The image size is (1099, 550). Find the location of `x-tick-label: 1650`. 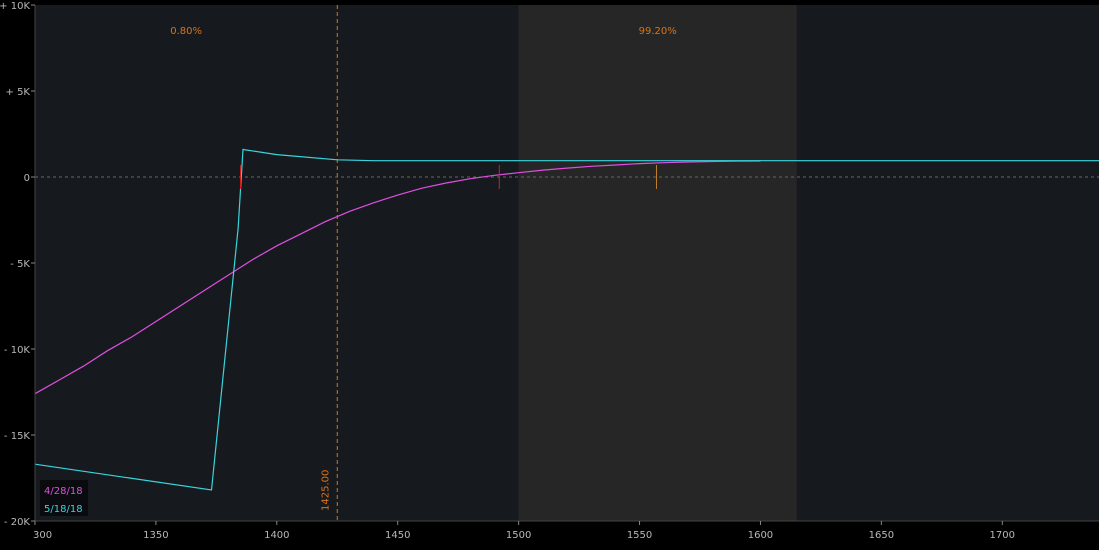

x-tick-label: 1650 is located at coordinates (881, 535).